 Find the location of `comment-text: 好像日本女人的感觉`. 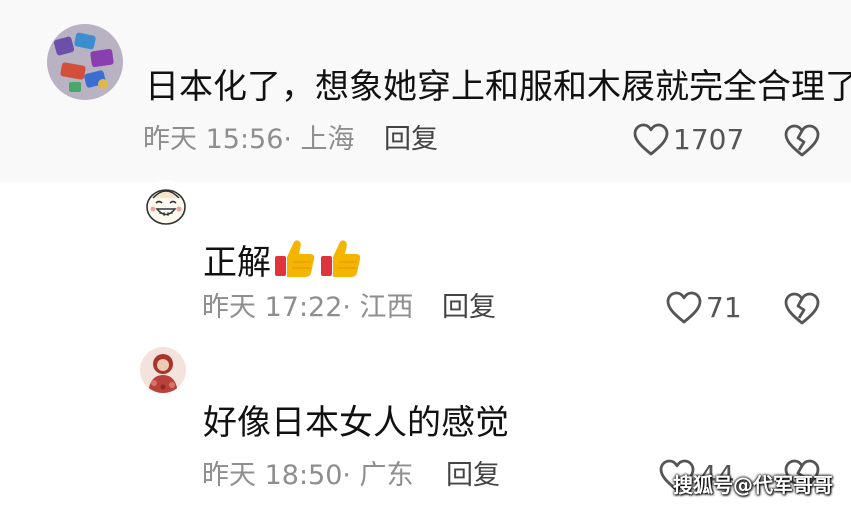

comment-text: 好像日本女人的感觉 is located at coordinates (356, 423).